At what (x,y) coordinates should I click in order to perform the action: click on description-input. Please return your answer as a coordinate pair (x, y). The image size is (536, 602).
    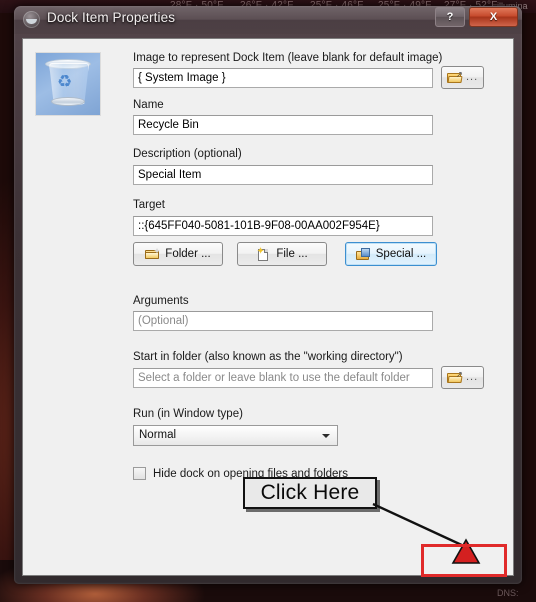
    Looking at the image, I should click on (283, 175).